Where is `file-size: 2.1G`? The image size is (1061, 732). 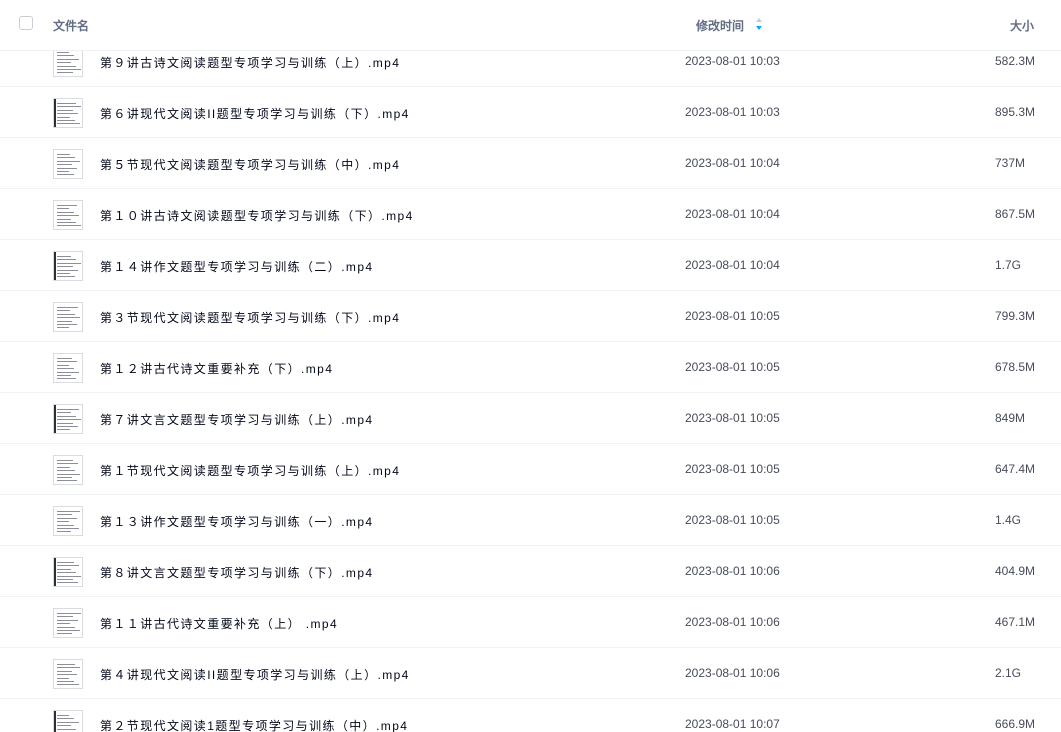
file-size: 2.1G is located at coordinates (1008, 673).